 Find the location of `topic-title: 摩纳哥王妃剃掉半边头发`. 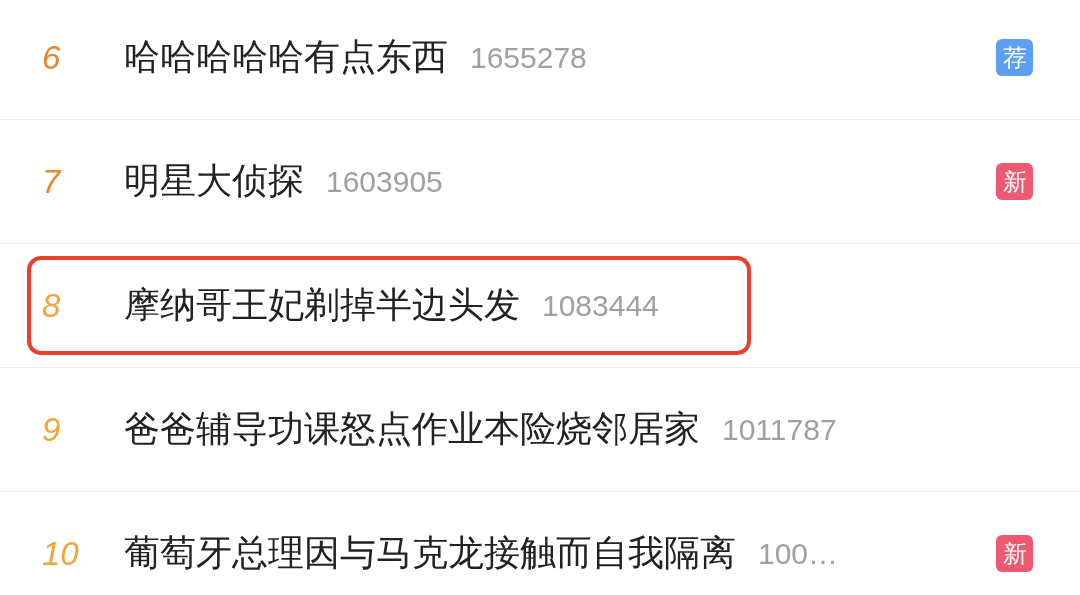

topic-title: 摩纳哥王妃剃掉半边头发 is located at coordinates (322, 305).